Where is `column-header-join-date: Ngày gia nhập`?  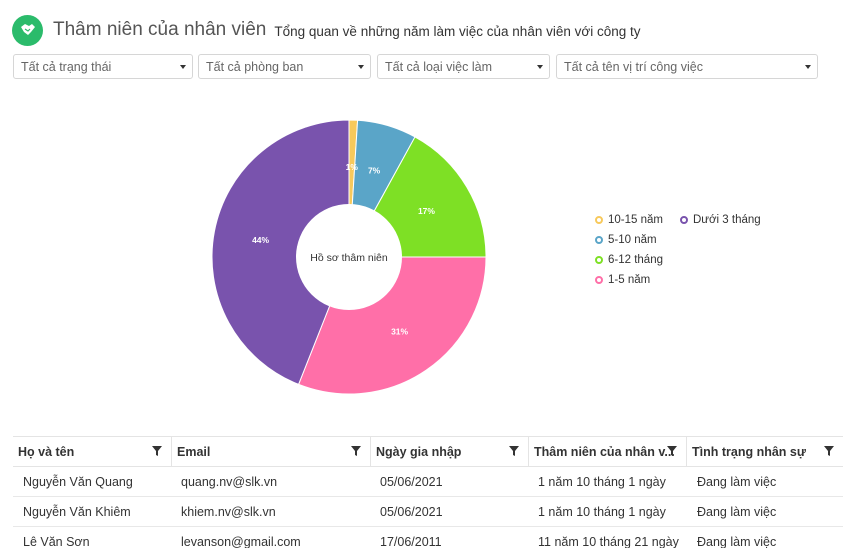 column-header-join-date: Ngày gia nhập is located at coordinates (450, 452).